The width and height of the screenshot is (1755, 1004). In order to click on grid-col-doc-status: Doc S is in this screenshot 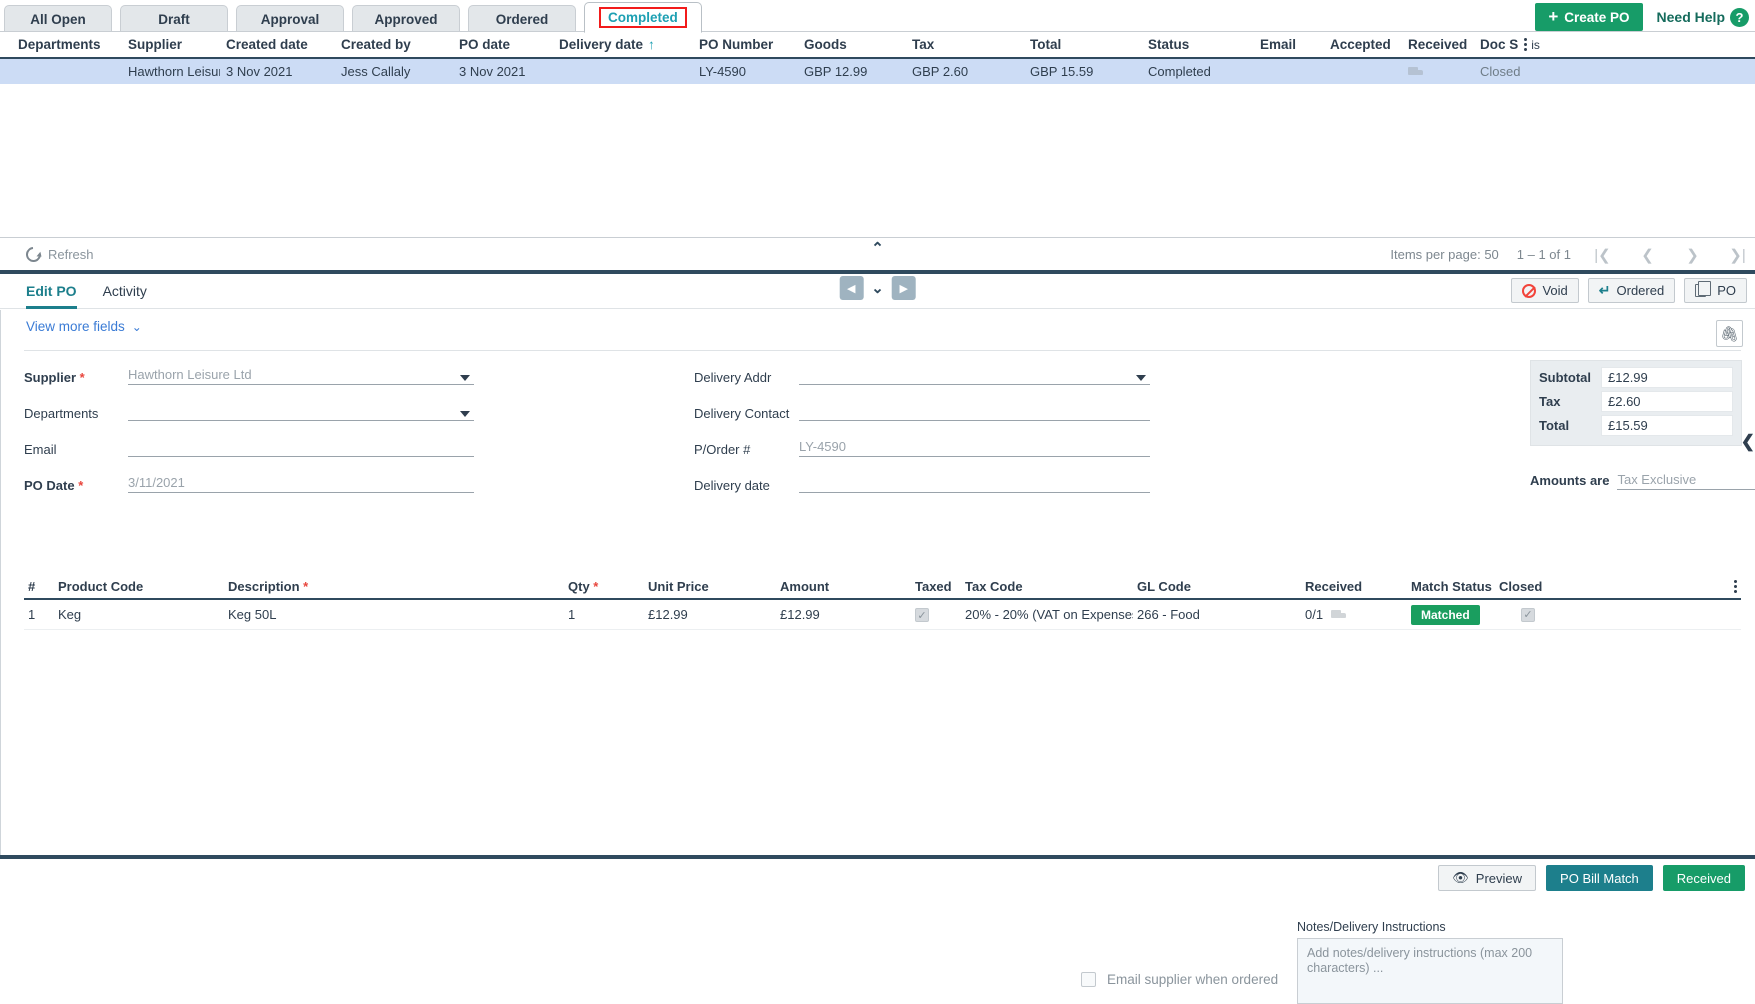, I will do `click(1510, 44)`.